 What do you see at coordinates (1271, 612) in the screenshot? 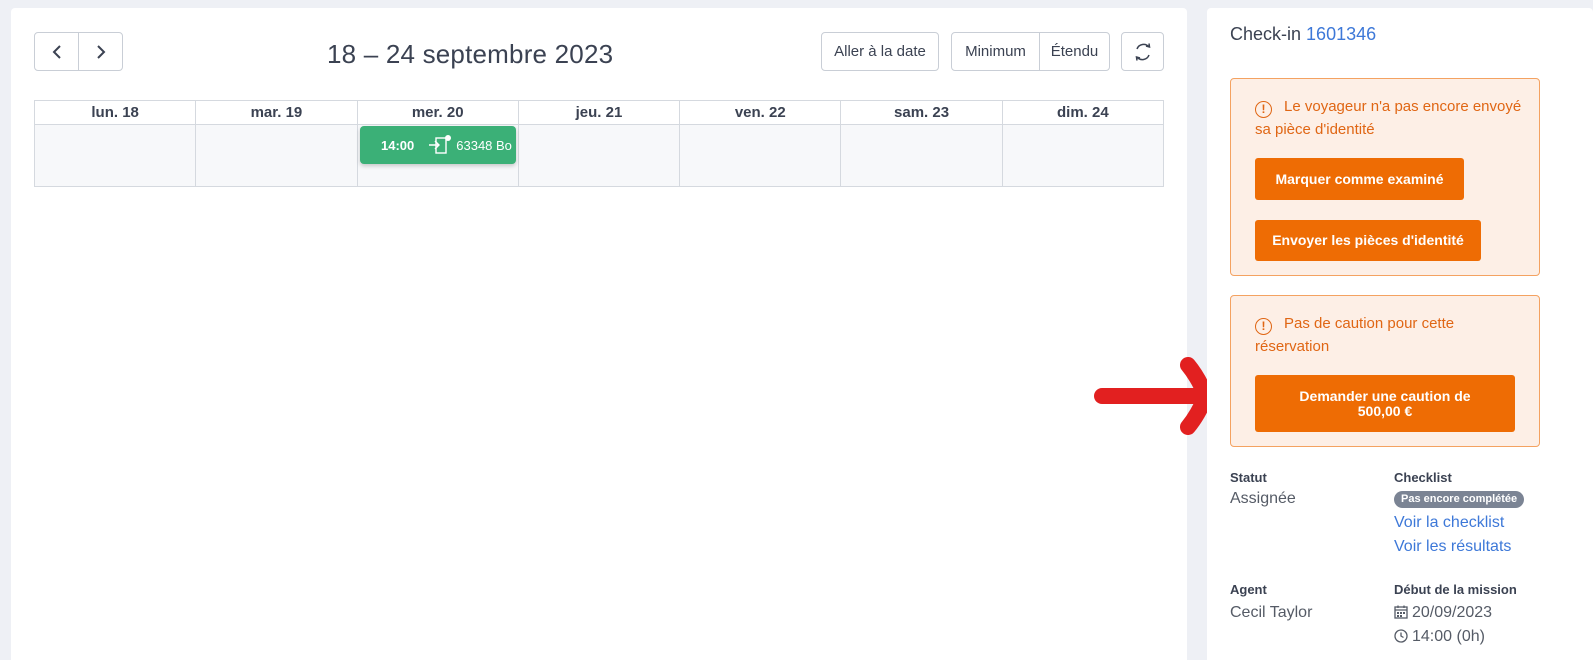
I see `agent-value: Cecil Taylor` at bounding box center [1271, 612].